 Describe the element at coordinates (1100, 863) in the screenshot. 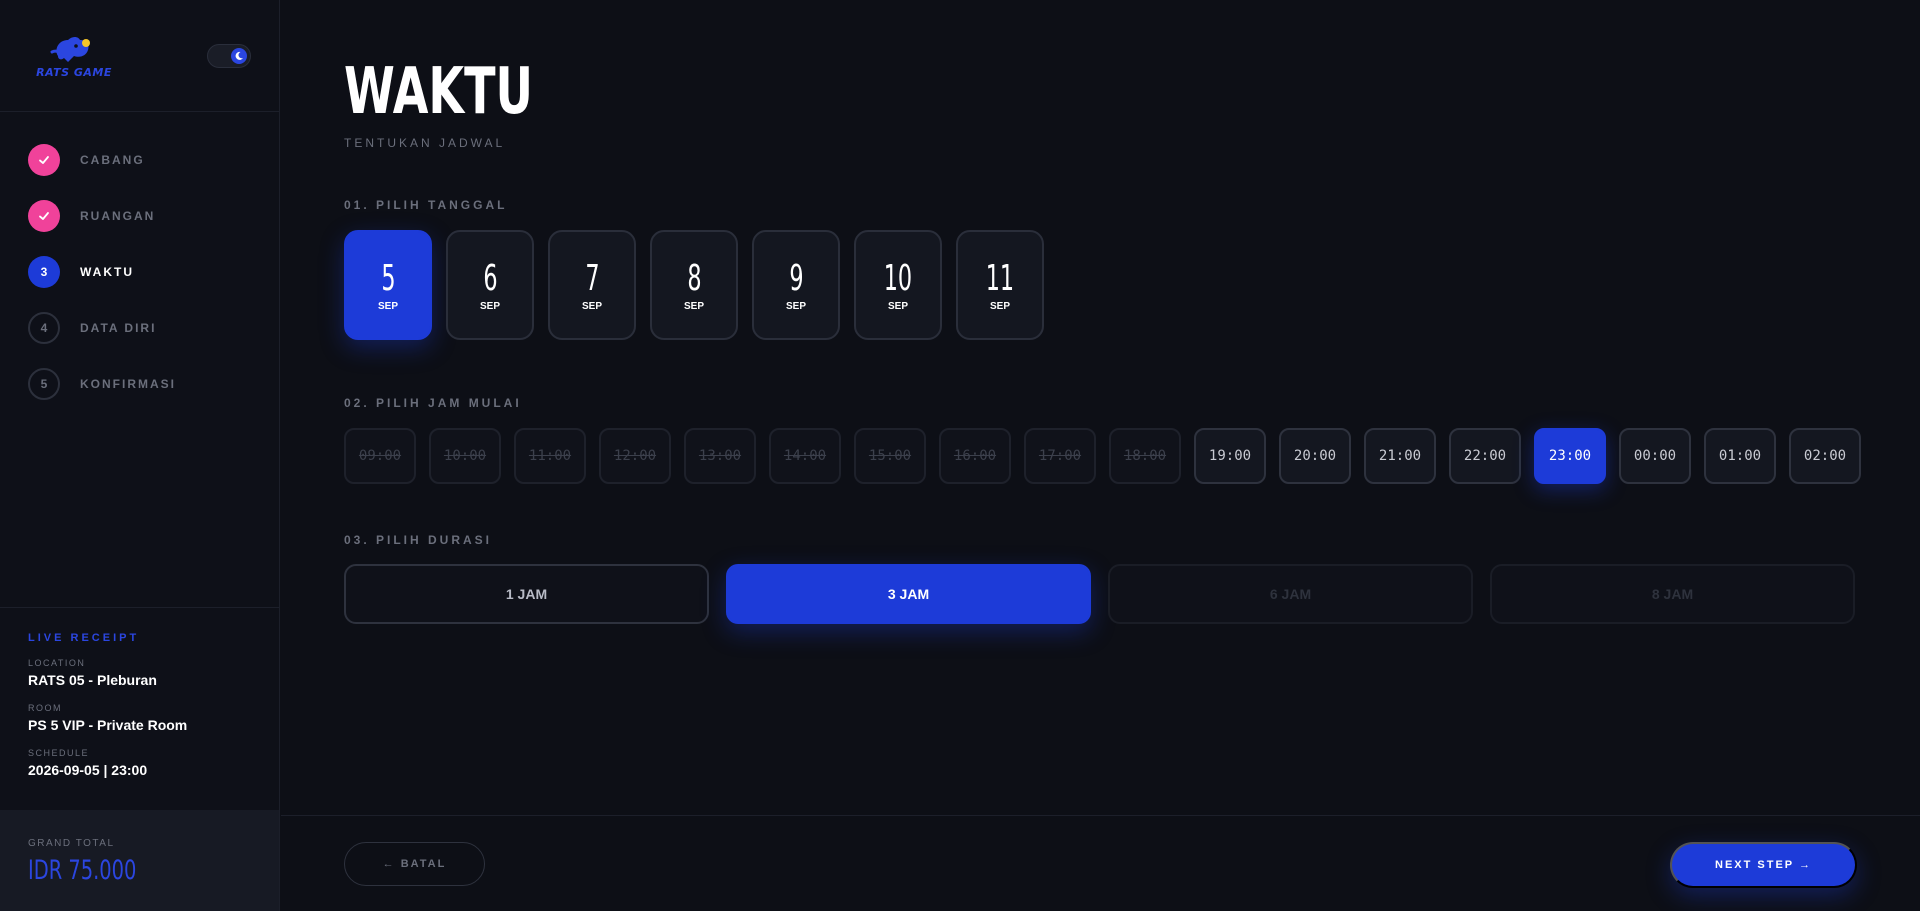

I see `footer-bar: ← BATAL NEXT STEP →` at that location.